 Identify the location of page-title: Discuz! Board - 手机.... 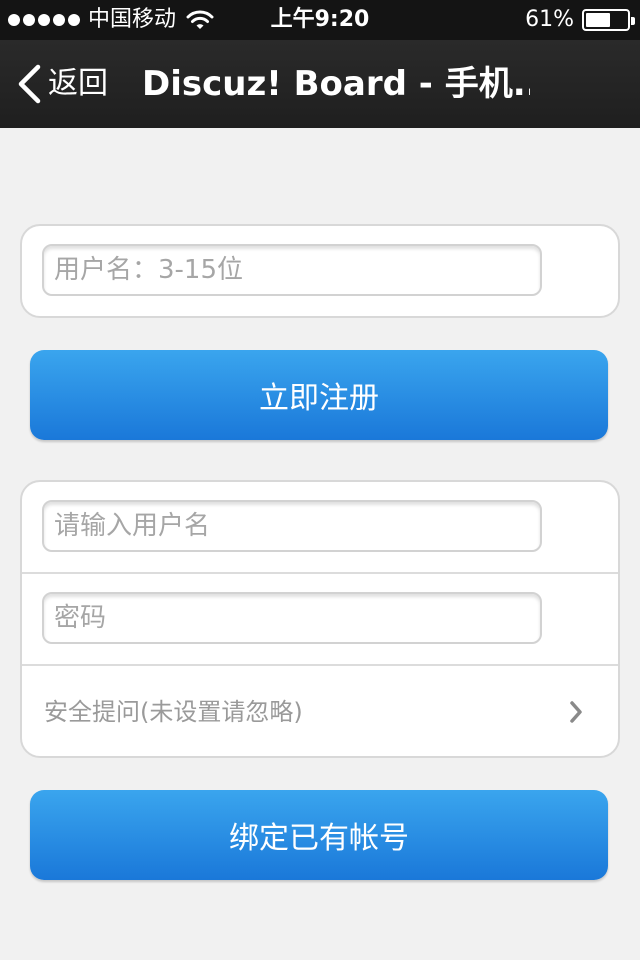
(336, 84).